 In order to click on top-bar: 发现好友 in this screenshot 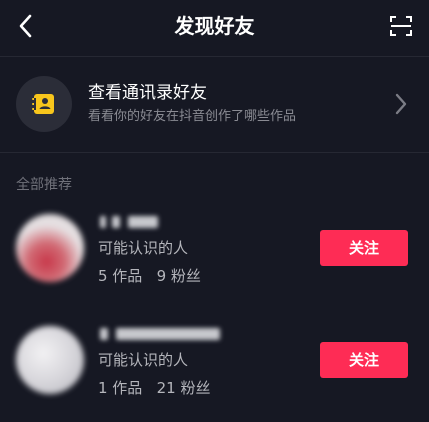, I will do `click(214, 26)`.